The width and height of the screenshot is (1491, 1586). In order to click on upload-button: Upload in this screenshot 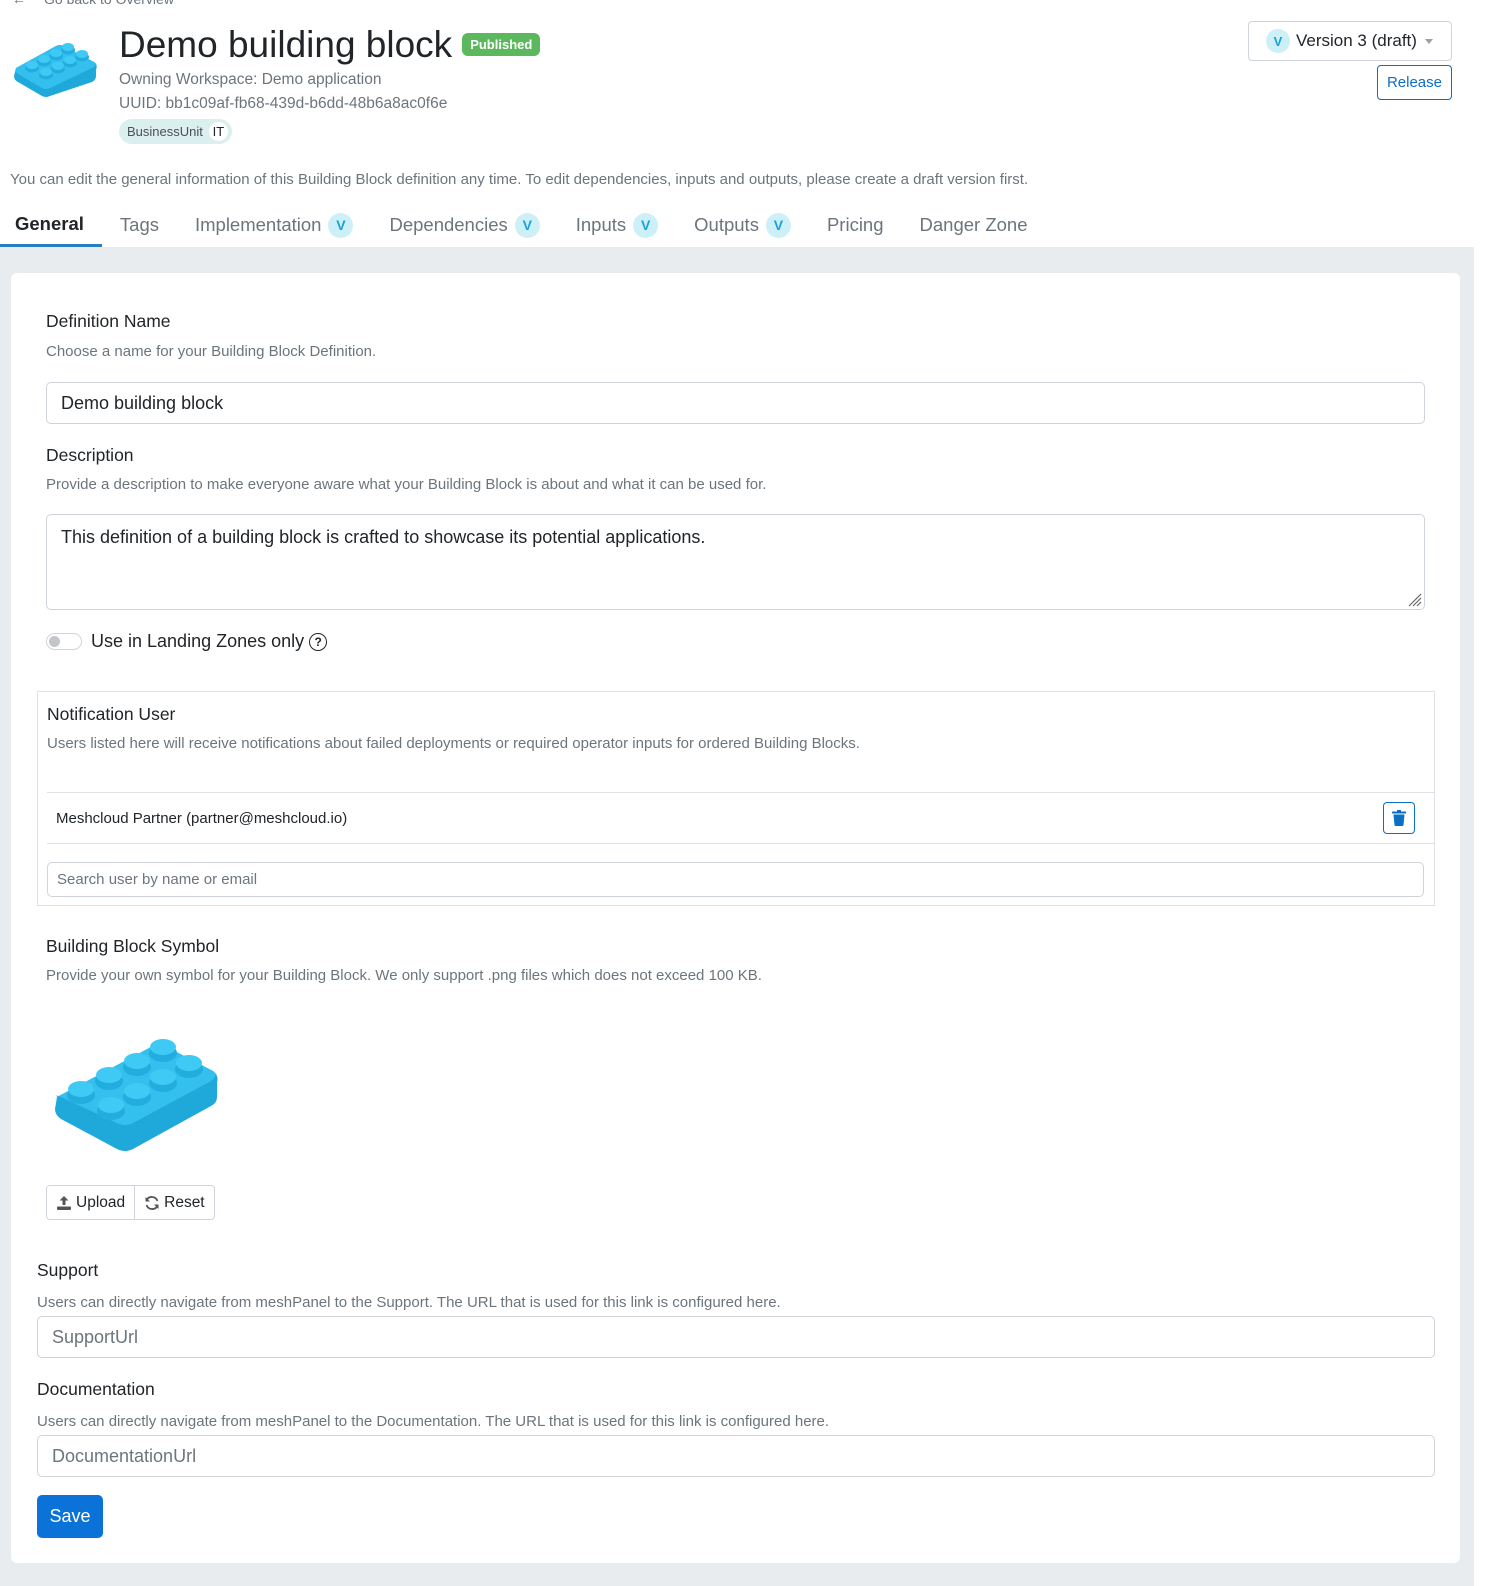, I will do `click(91, 1202)`.